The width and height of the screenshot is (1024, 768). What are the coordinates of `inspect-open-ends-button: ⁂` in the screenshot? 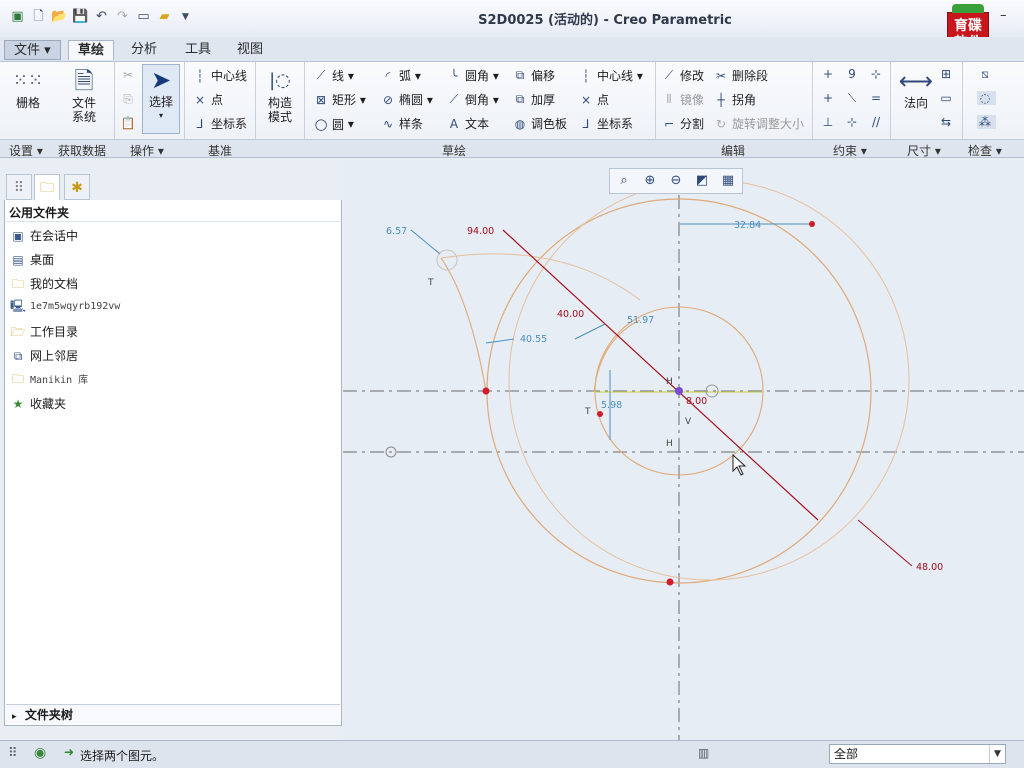 It's located at (986, 122).